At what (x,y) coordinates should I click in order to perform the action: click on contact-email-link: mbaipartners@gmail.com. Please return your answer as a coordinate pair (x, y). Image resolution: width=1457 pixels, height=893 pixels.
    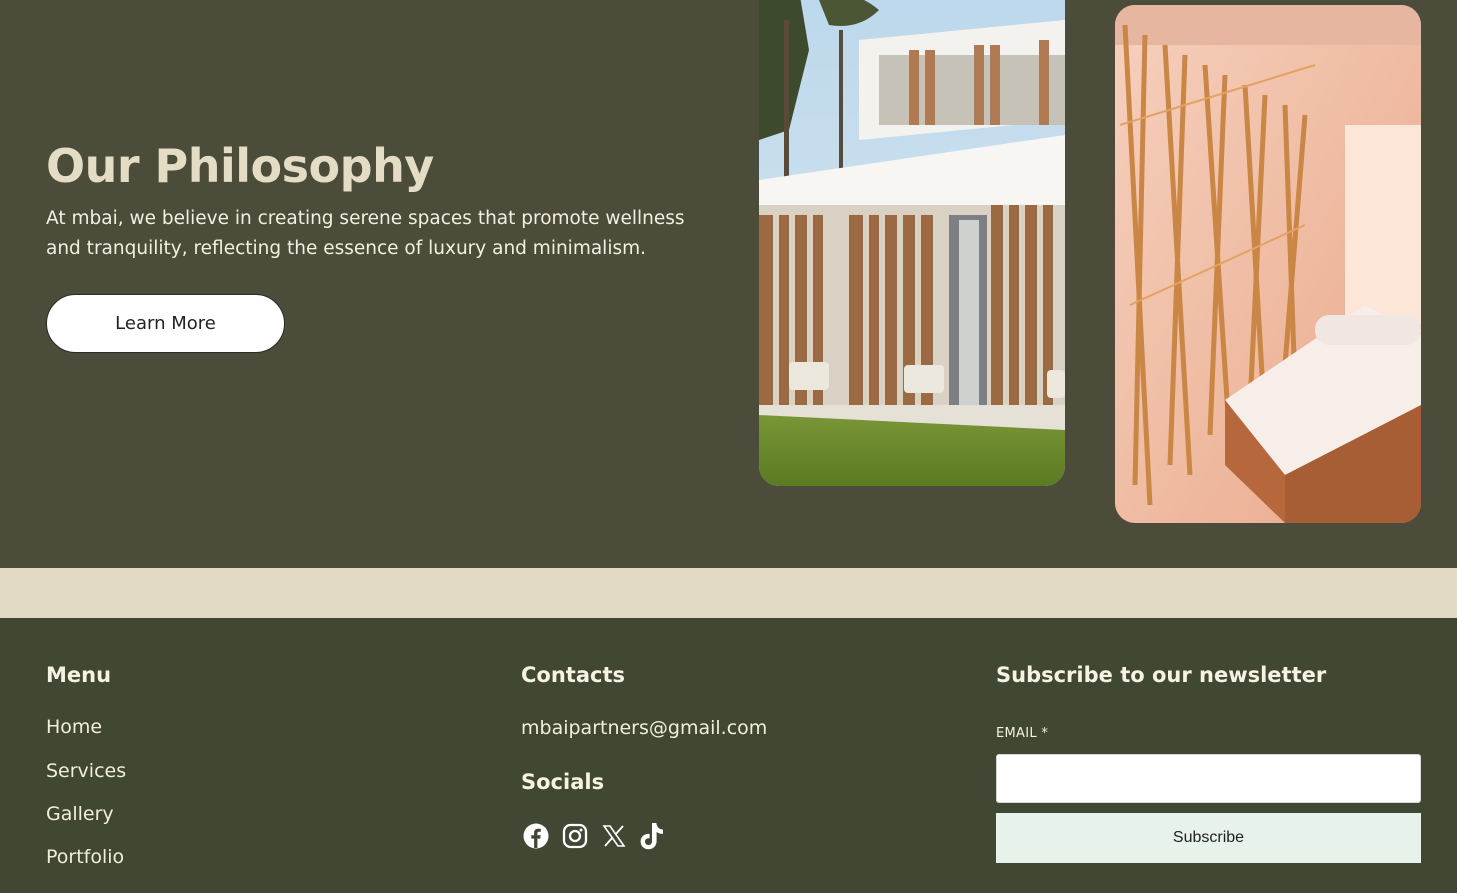
    Looking at the image, I should click on (644, 728).